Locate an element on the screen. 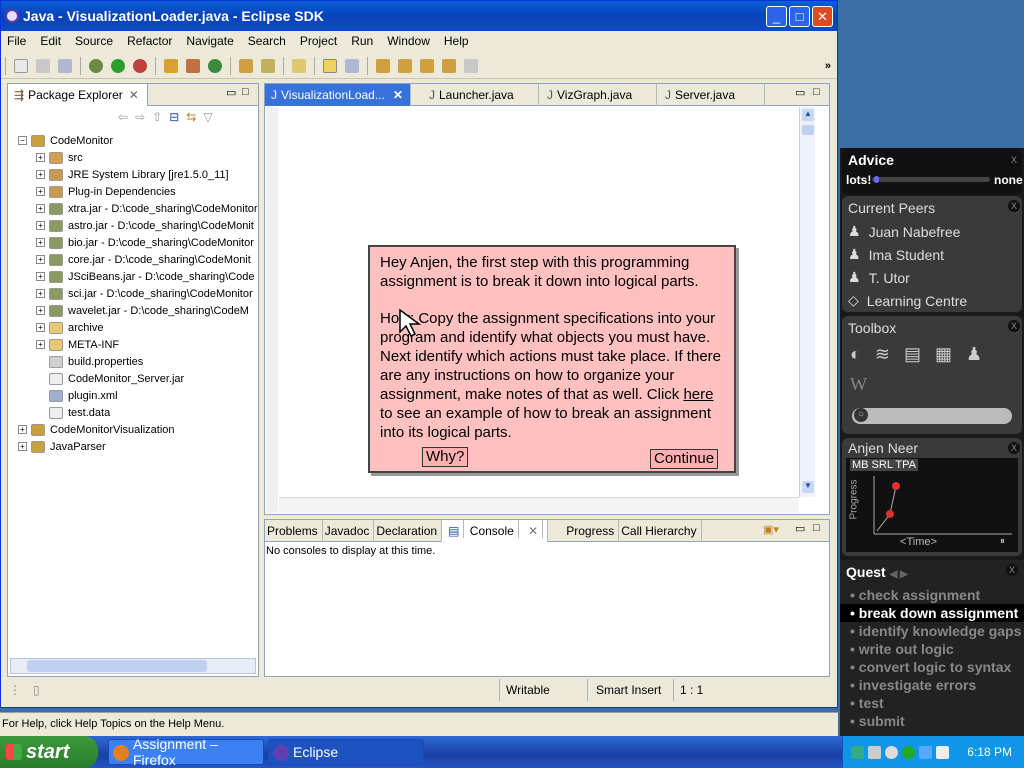  example-link: here is located at coordinates (698, 394).